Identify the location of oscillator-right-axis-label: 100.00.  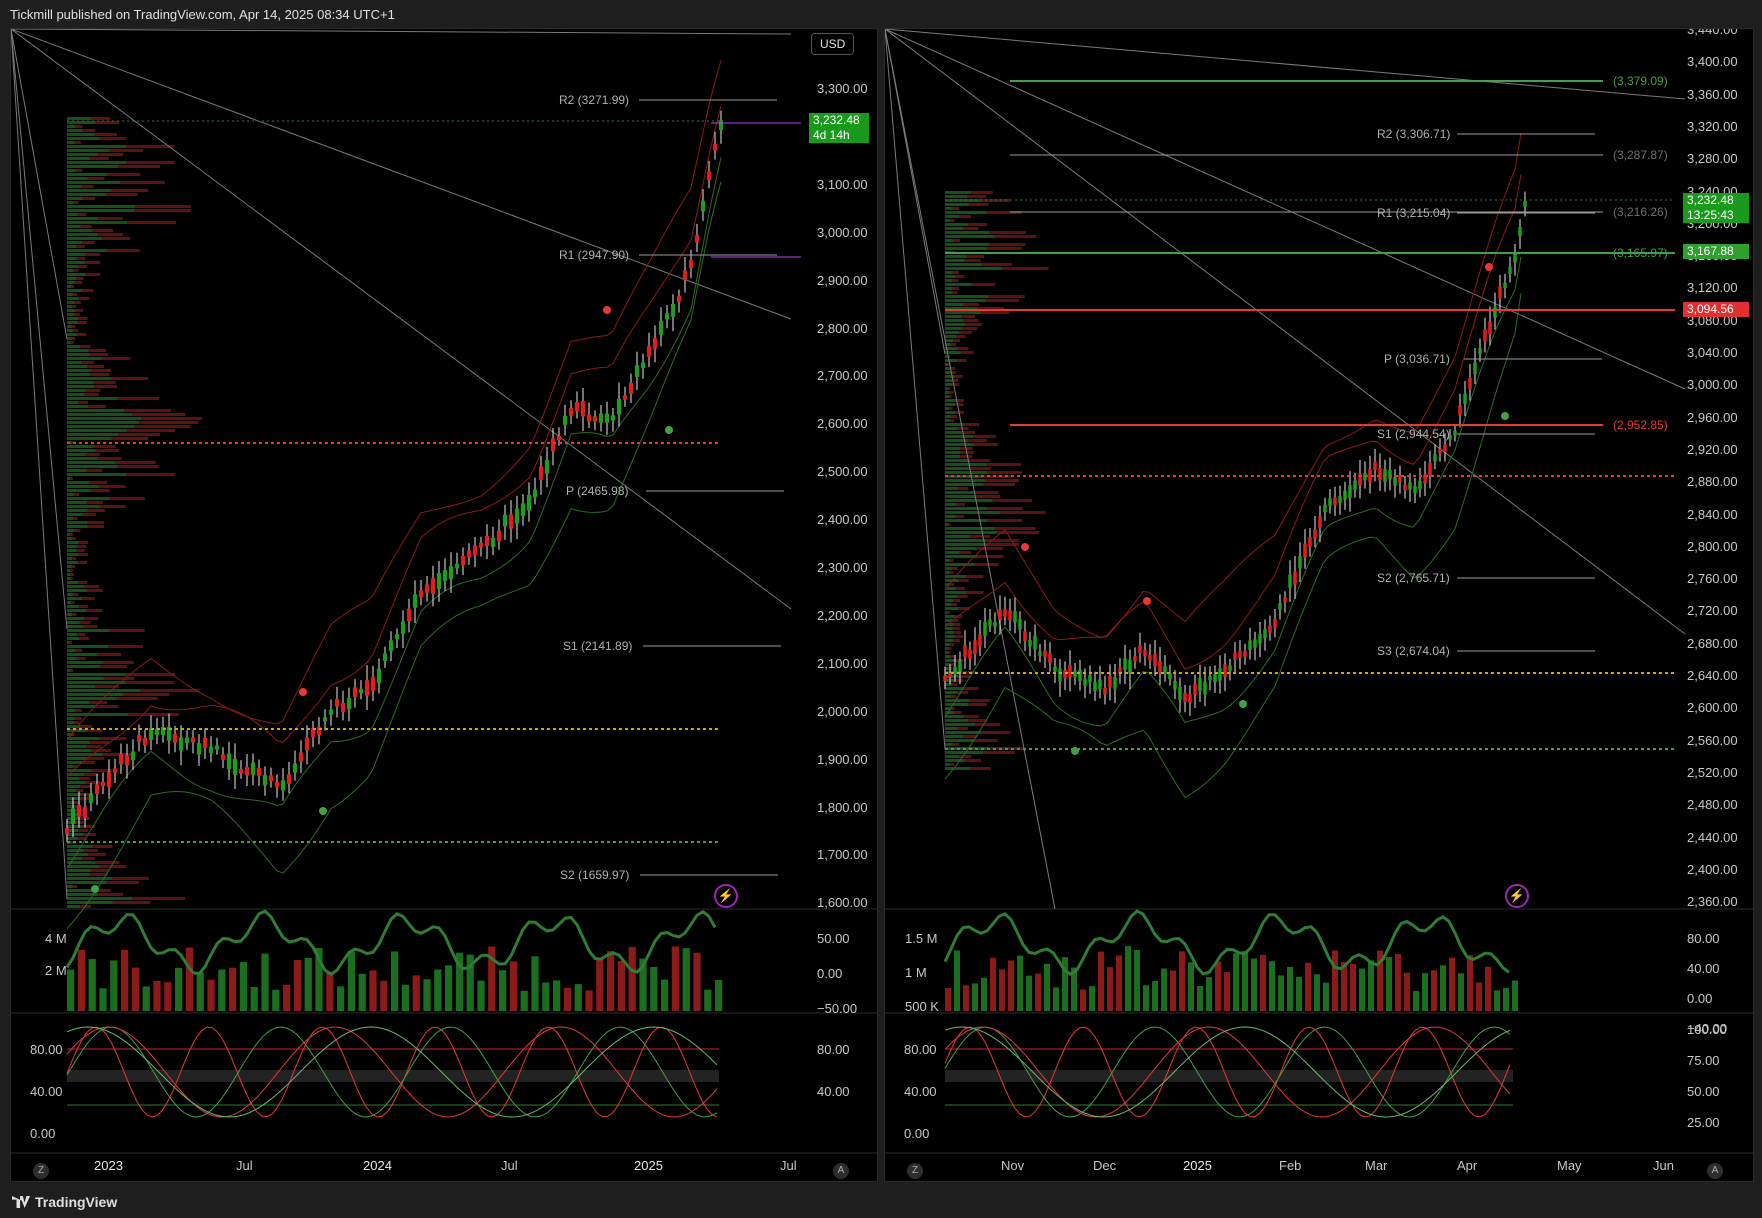
(1707, 1029).